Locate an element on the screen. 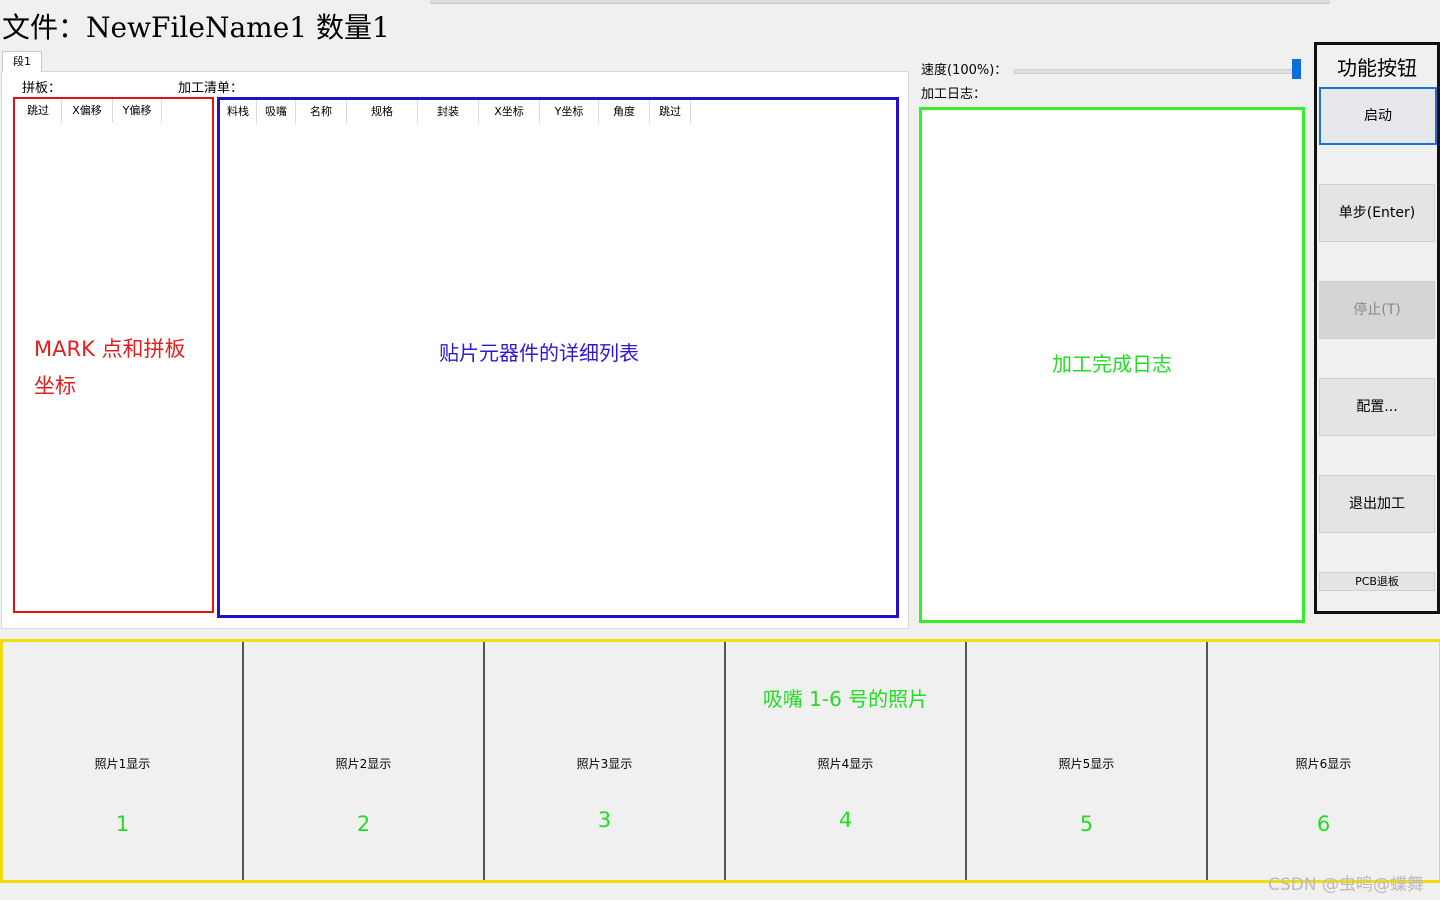 The height and width of the screenshot is (900, 1440). panel-label: 拼板： is located at coordinates (42, 88).